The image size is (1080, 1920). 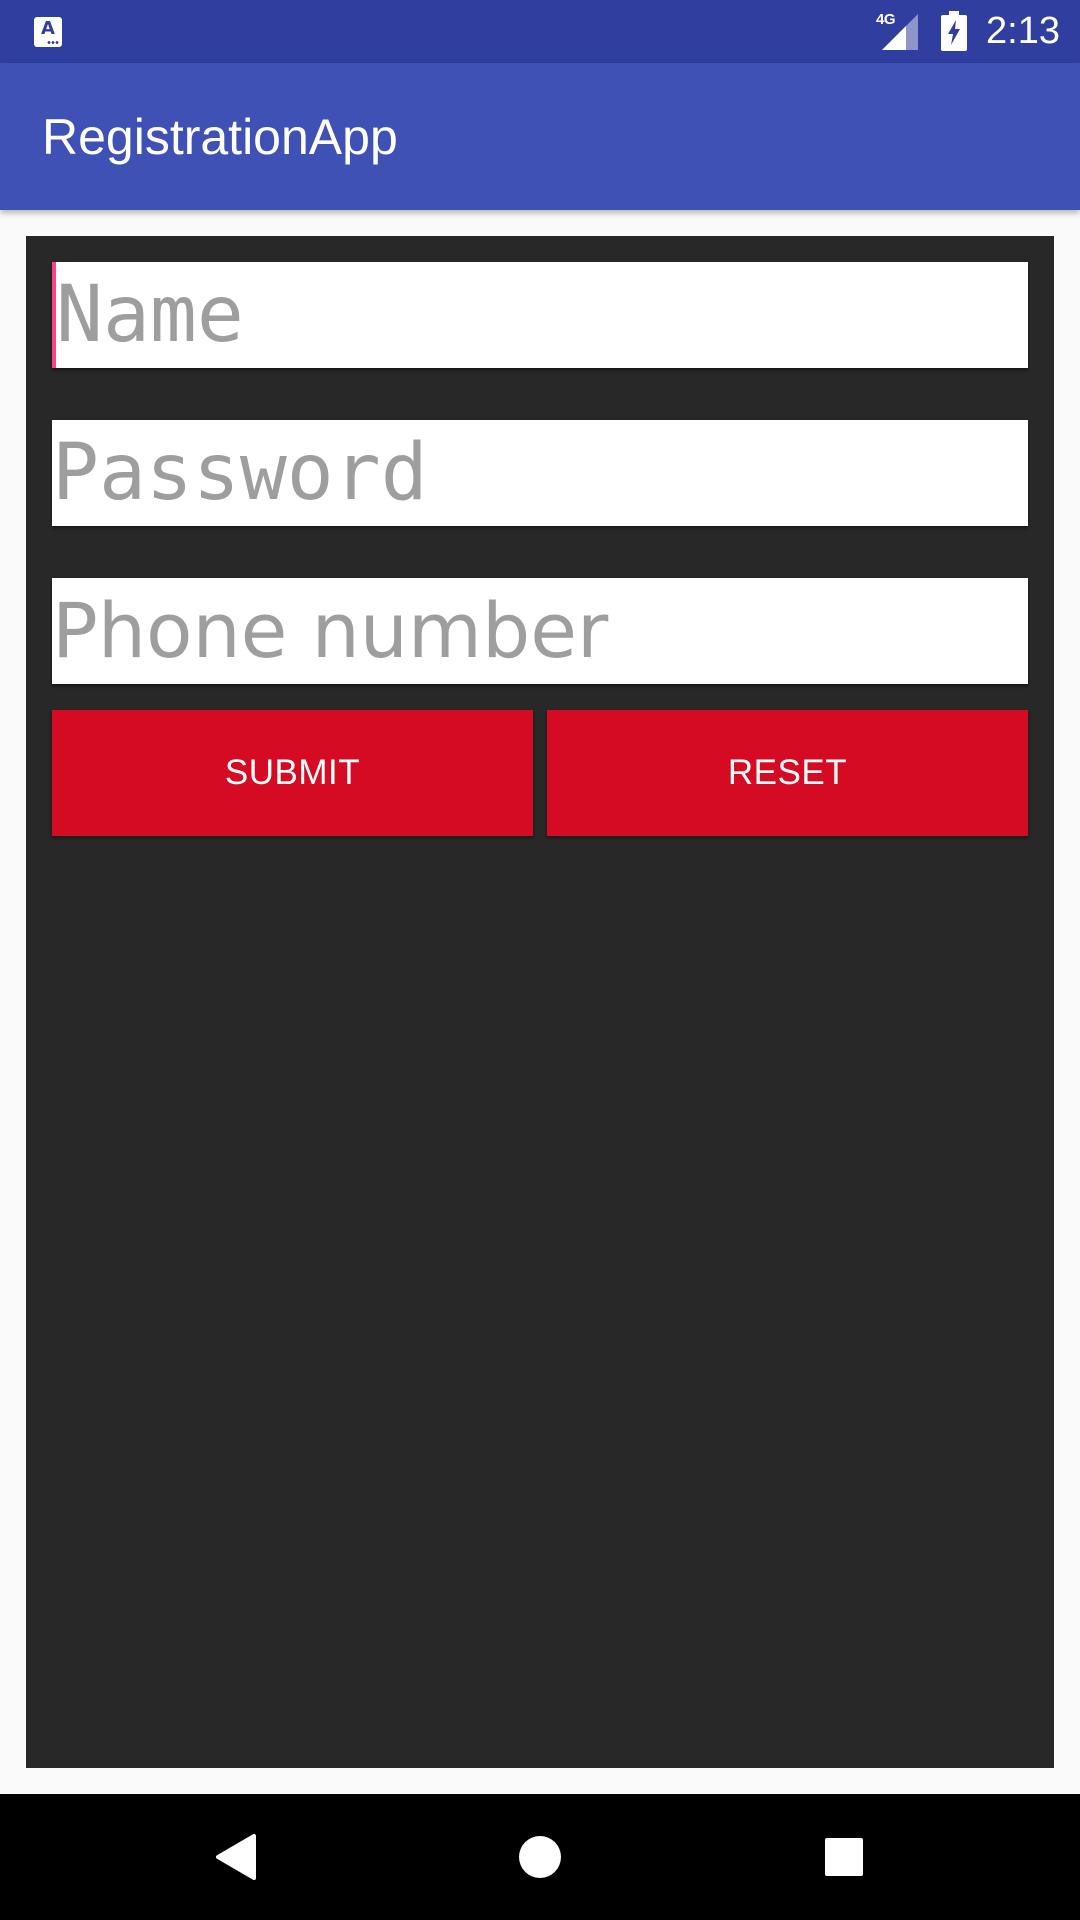 I want to click on navigation-bar, so click(x=540, y=1857).